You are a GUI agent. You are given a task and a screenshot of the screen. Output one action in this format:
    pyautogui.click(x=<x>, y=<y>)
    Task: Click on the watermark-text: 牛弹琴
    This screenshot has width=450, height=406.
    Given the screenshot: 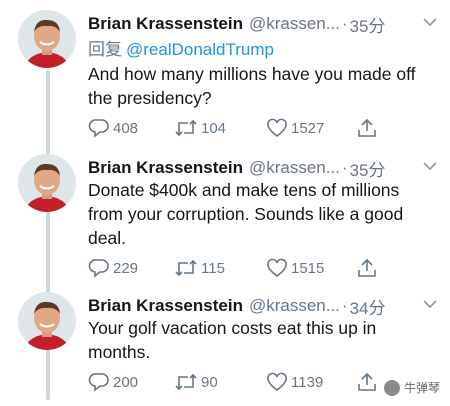 What is the action you would take?
    pyautogui.click(x=421, y=388)
    